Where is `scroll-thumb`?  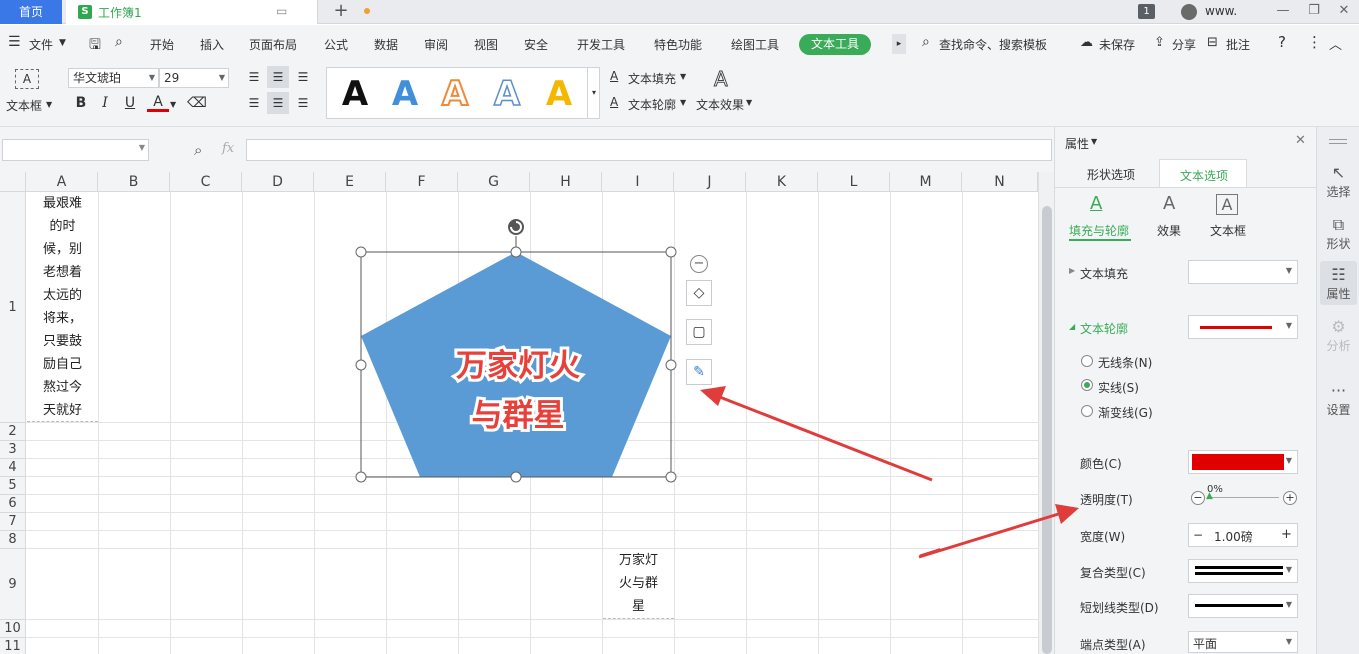
scroll-thumb is located at coordinates (1047, 430).